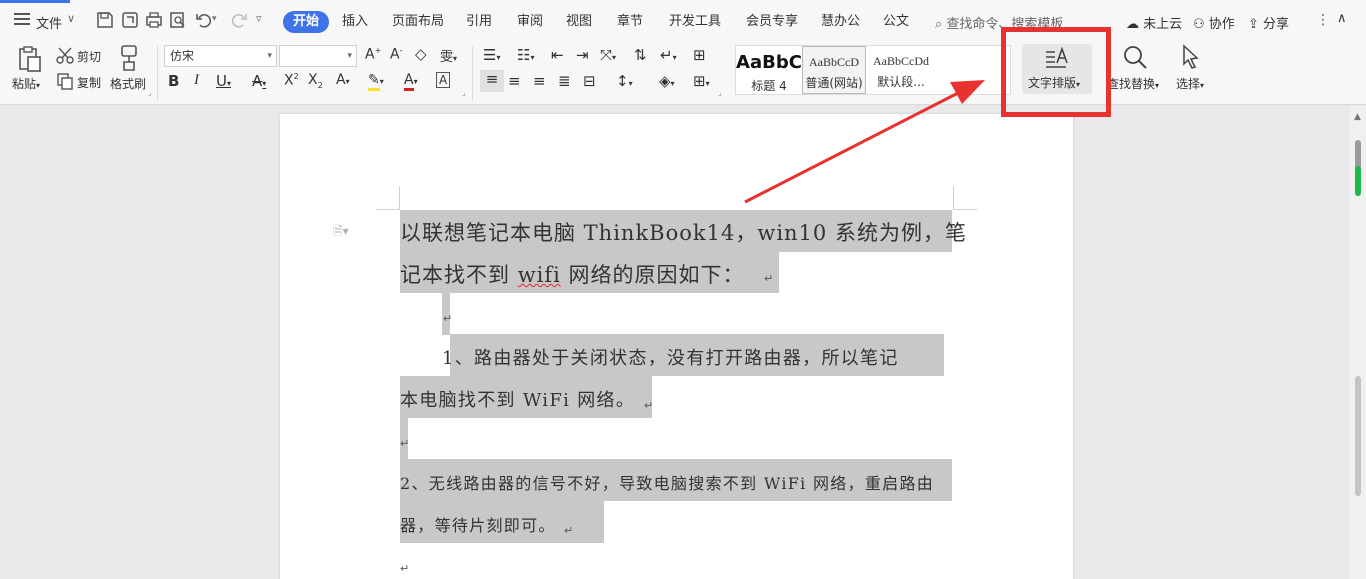  I want to click on increase-indent-icon: ⇥, so click(582, 55).